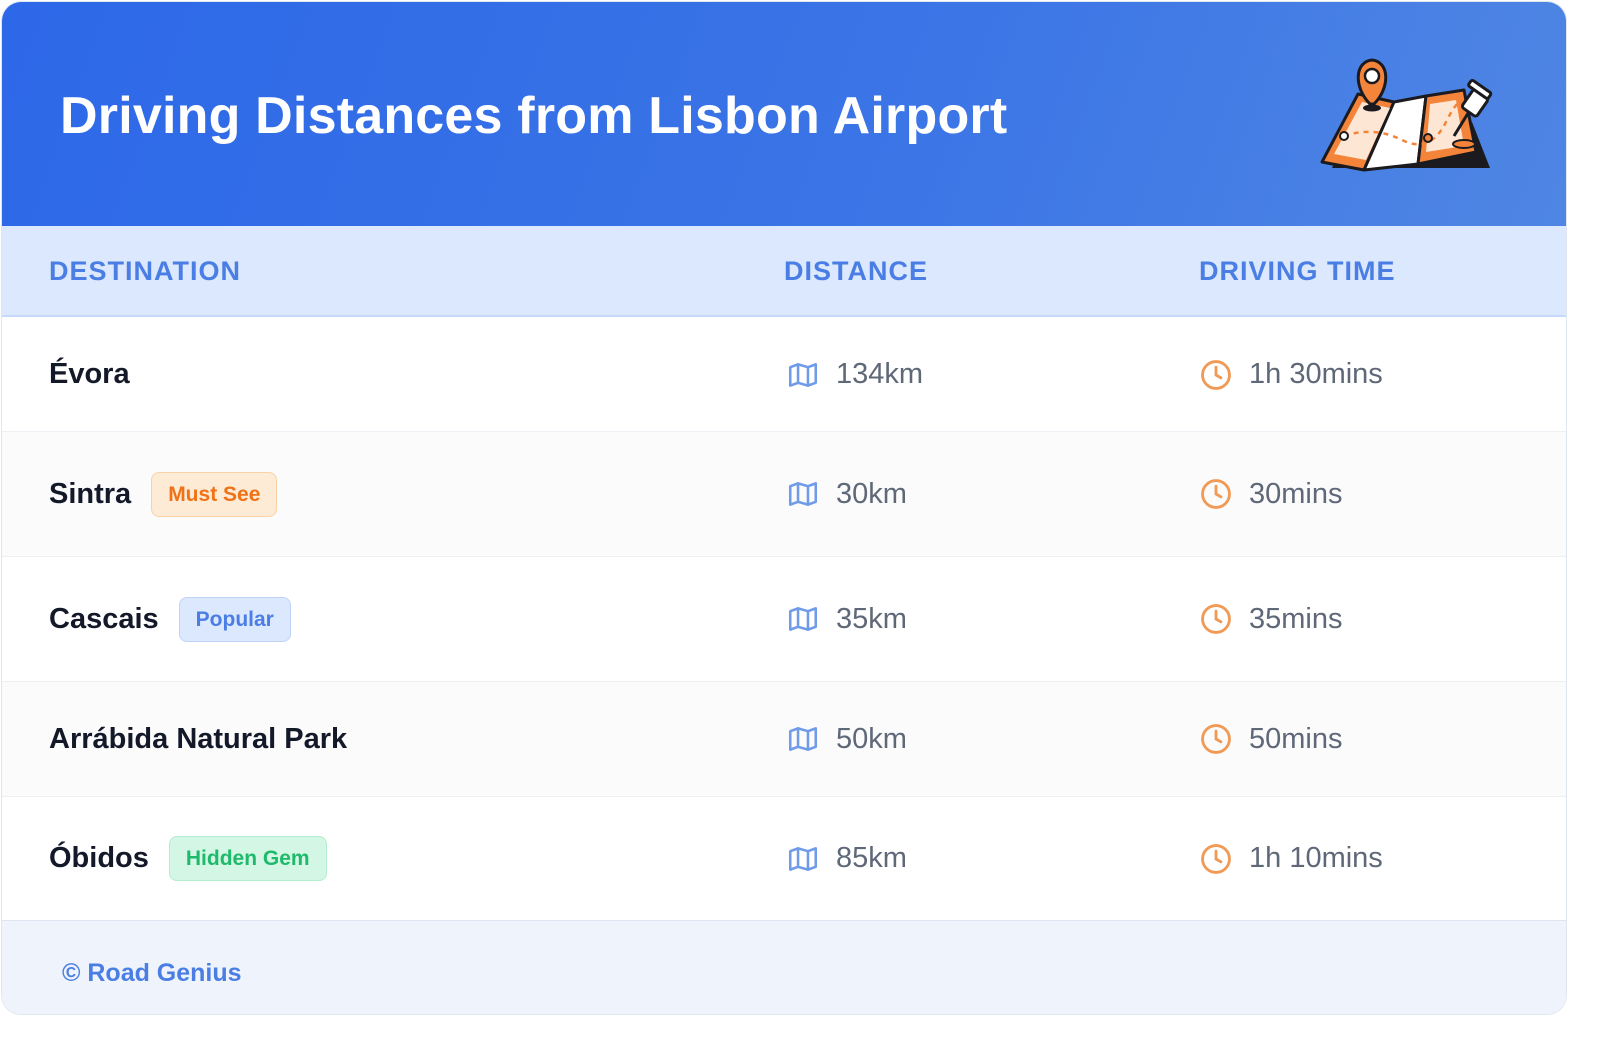 The height and width of the screenshot is (1038, 1604). What do you see at coordinates (871, 618) in the screenshot?
I see `distance-value: 35km` at bounding box center [871, 618].